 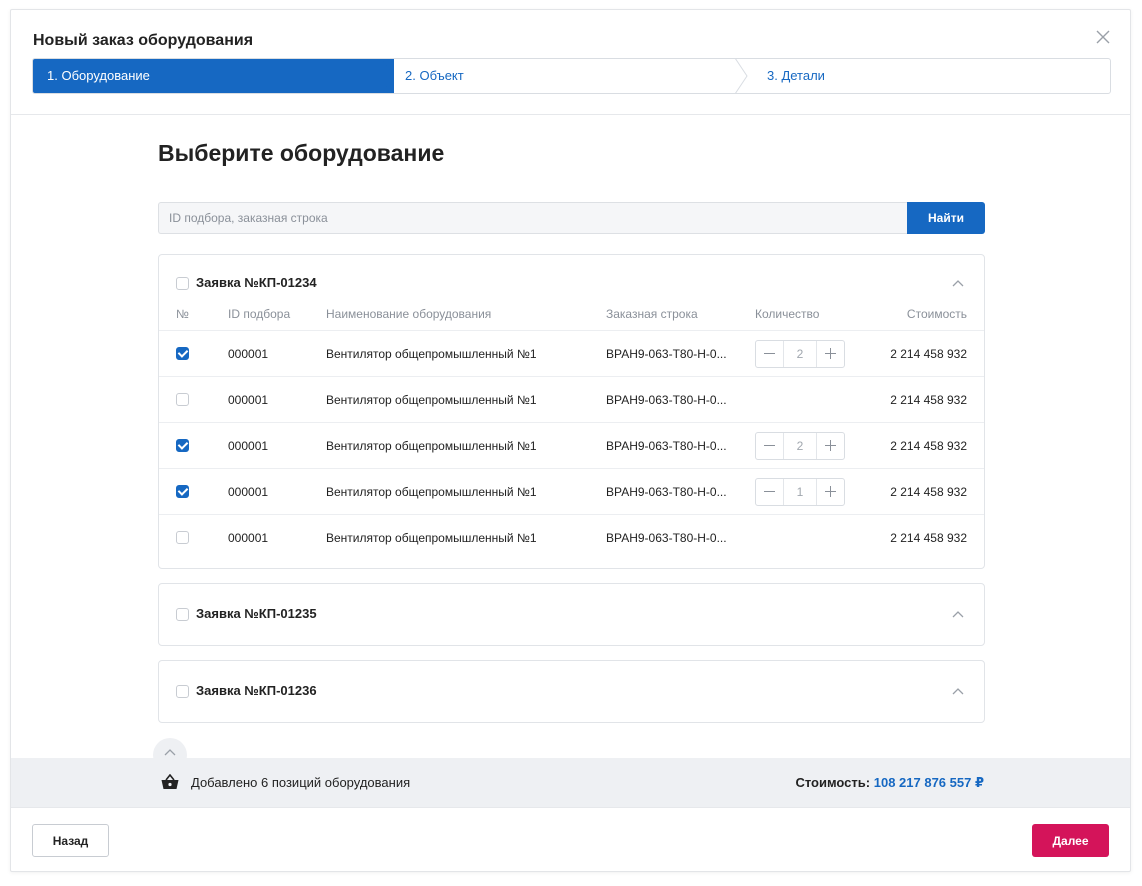 I want to click on order-header: Заявка №КП-01236, so click(x=571, y=690).